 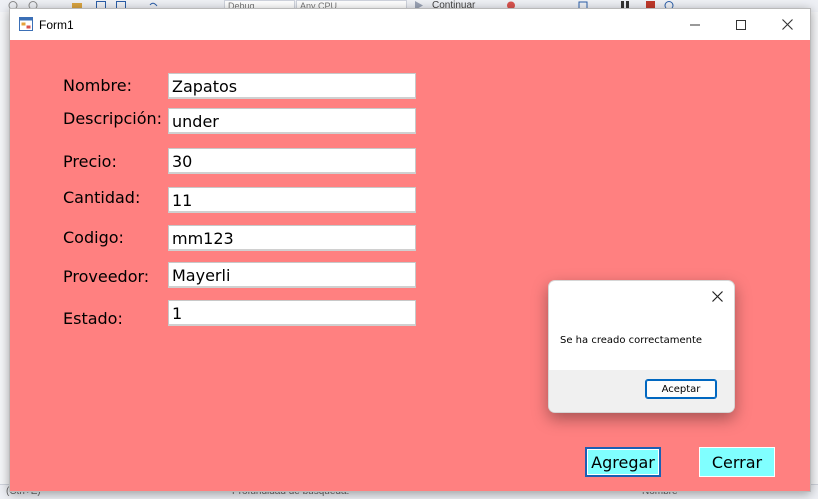 What do you see at coordinates (737, 462) in the screenshot?
I see `cerrar-button: Cerrar` at bounding box center [737, 462].